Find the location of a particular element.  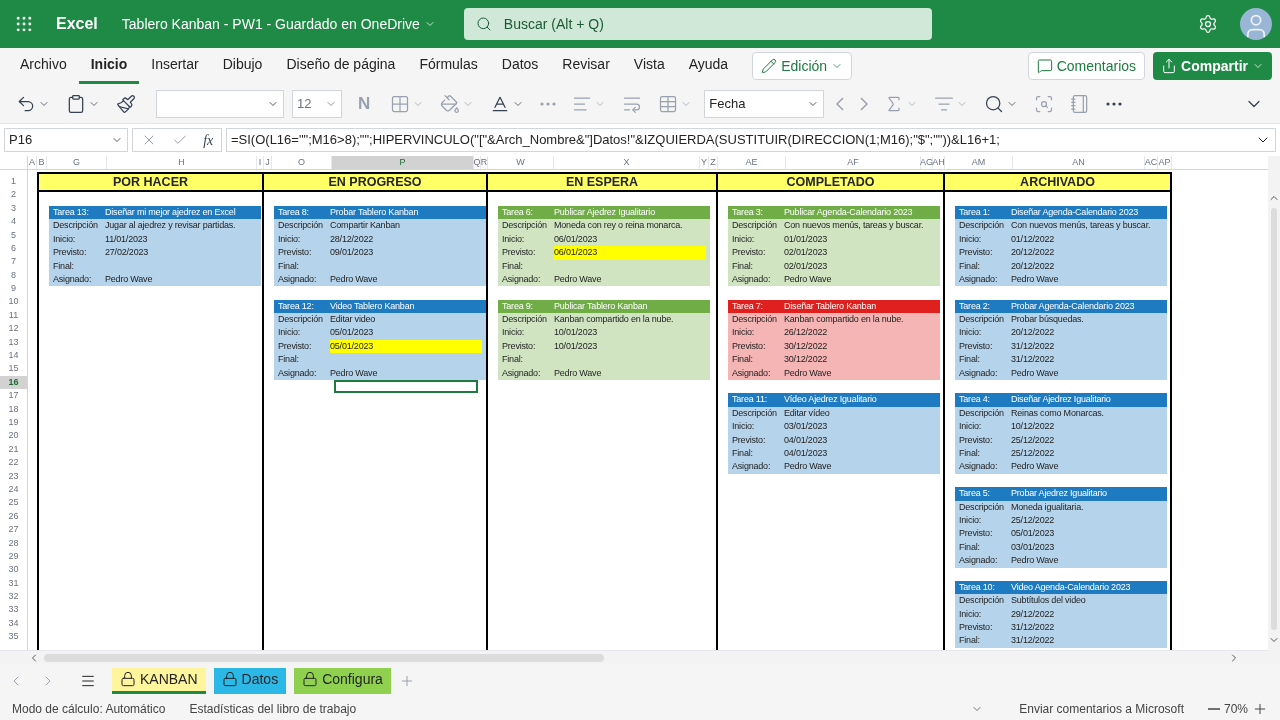

column-header: W is located at coordinates (521, 162).